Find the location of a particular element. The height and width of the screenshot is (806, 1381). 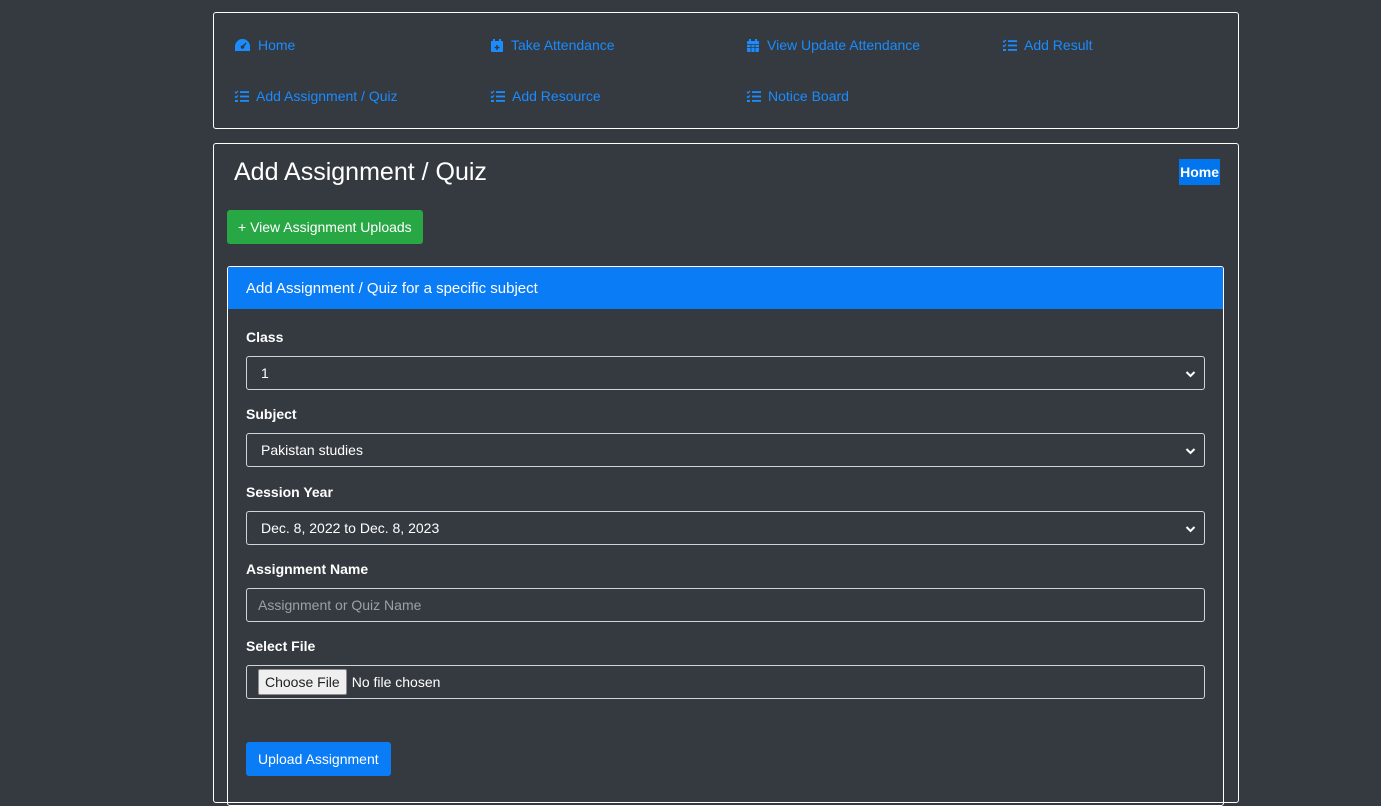

subject-select: Pakistan studies is located at coordinates (725, 450).